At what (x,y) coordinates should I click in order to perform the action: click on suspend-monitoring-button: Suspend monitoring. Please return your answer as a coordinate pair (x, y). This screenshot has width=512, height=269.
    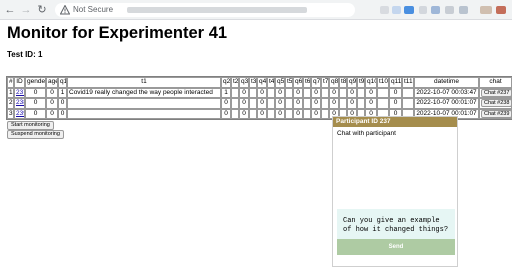
    Looking at the image, I should click on (35, 134).